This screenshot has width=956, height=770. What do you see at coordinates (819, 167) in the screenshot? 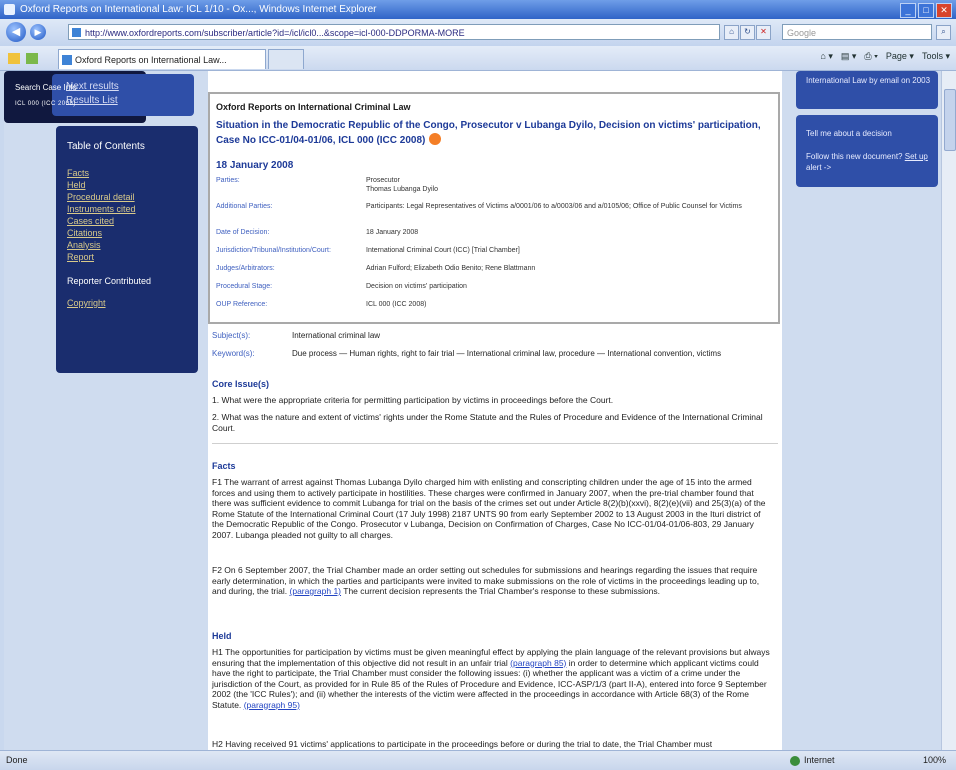
I see `alert-suffix: alert ->` at bounding box center [819, 167].